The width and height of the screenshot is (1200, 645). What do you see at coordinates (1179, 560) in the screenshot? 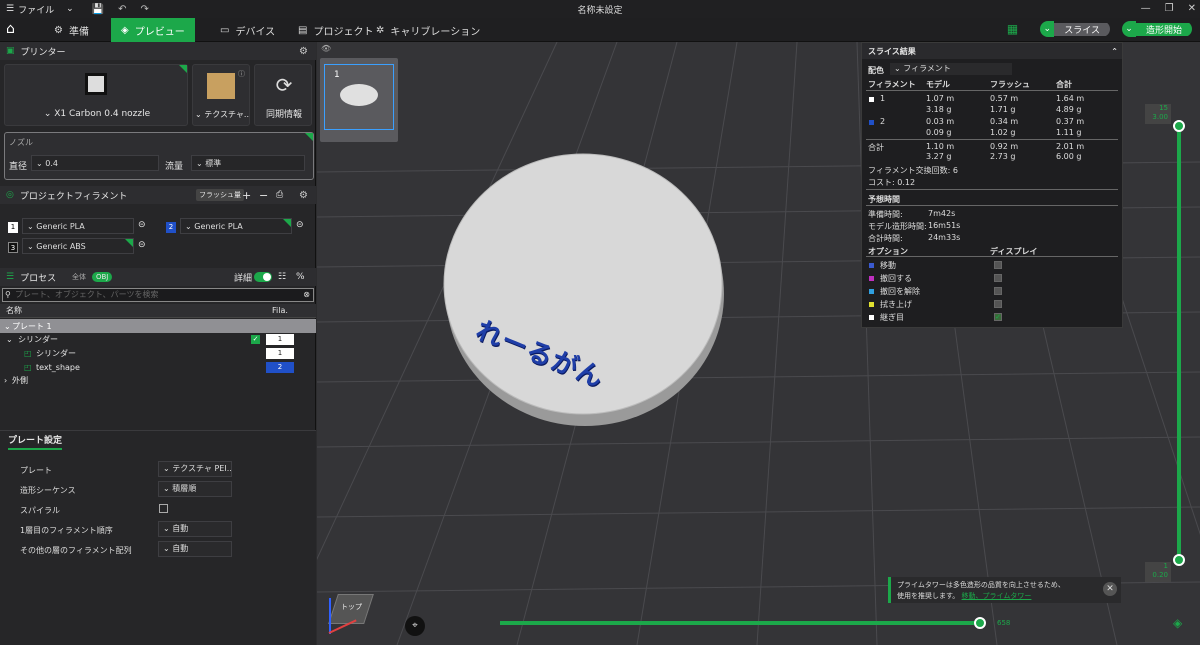
I see `layer-bottom-handle` at bounding box center [1179, 560].